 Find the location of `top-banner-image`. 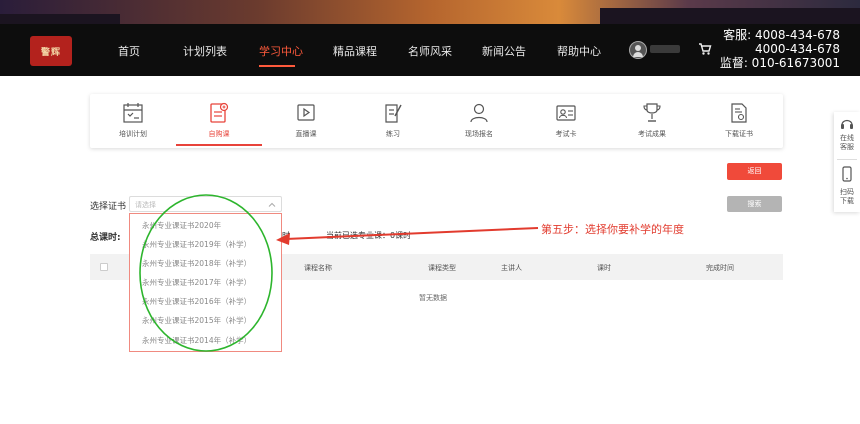

top-banner-image is located at coordinates (430, 12).